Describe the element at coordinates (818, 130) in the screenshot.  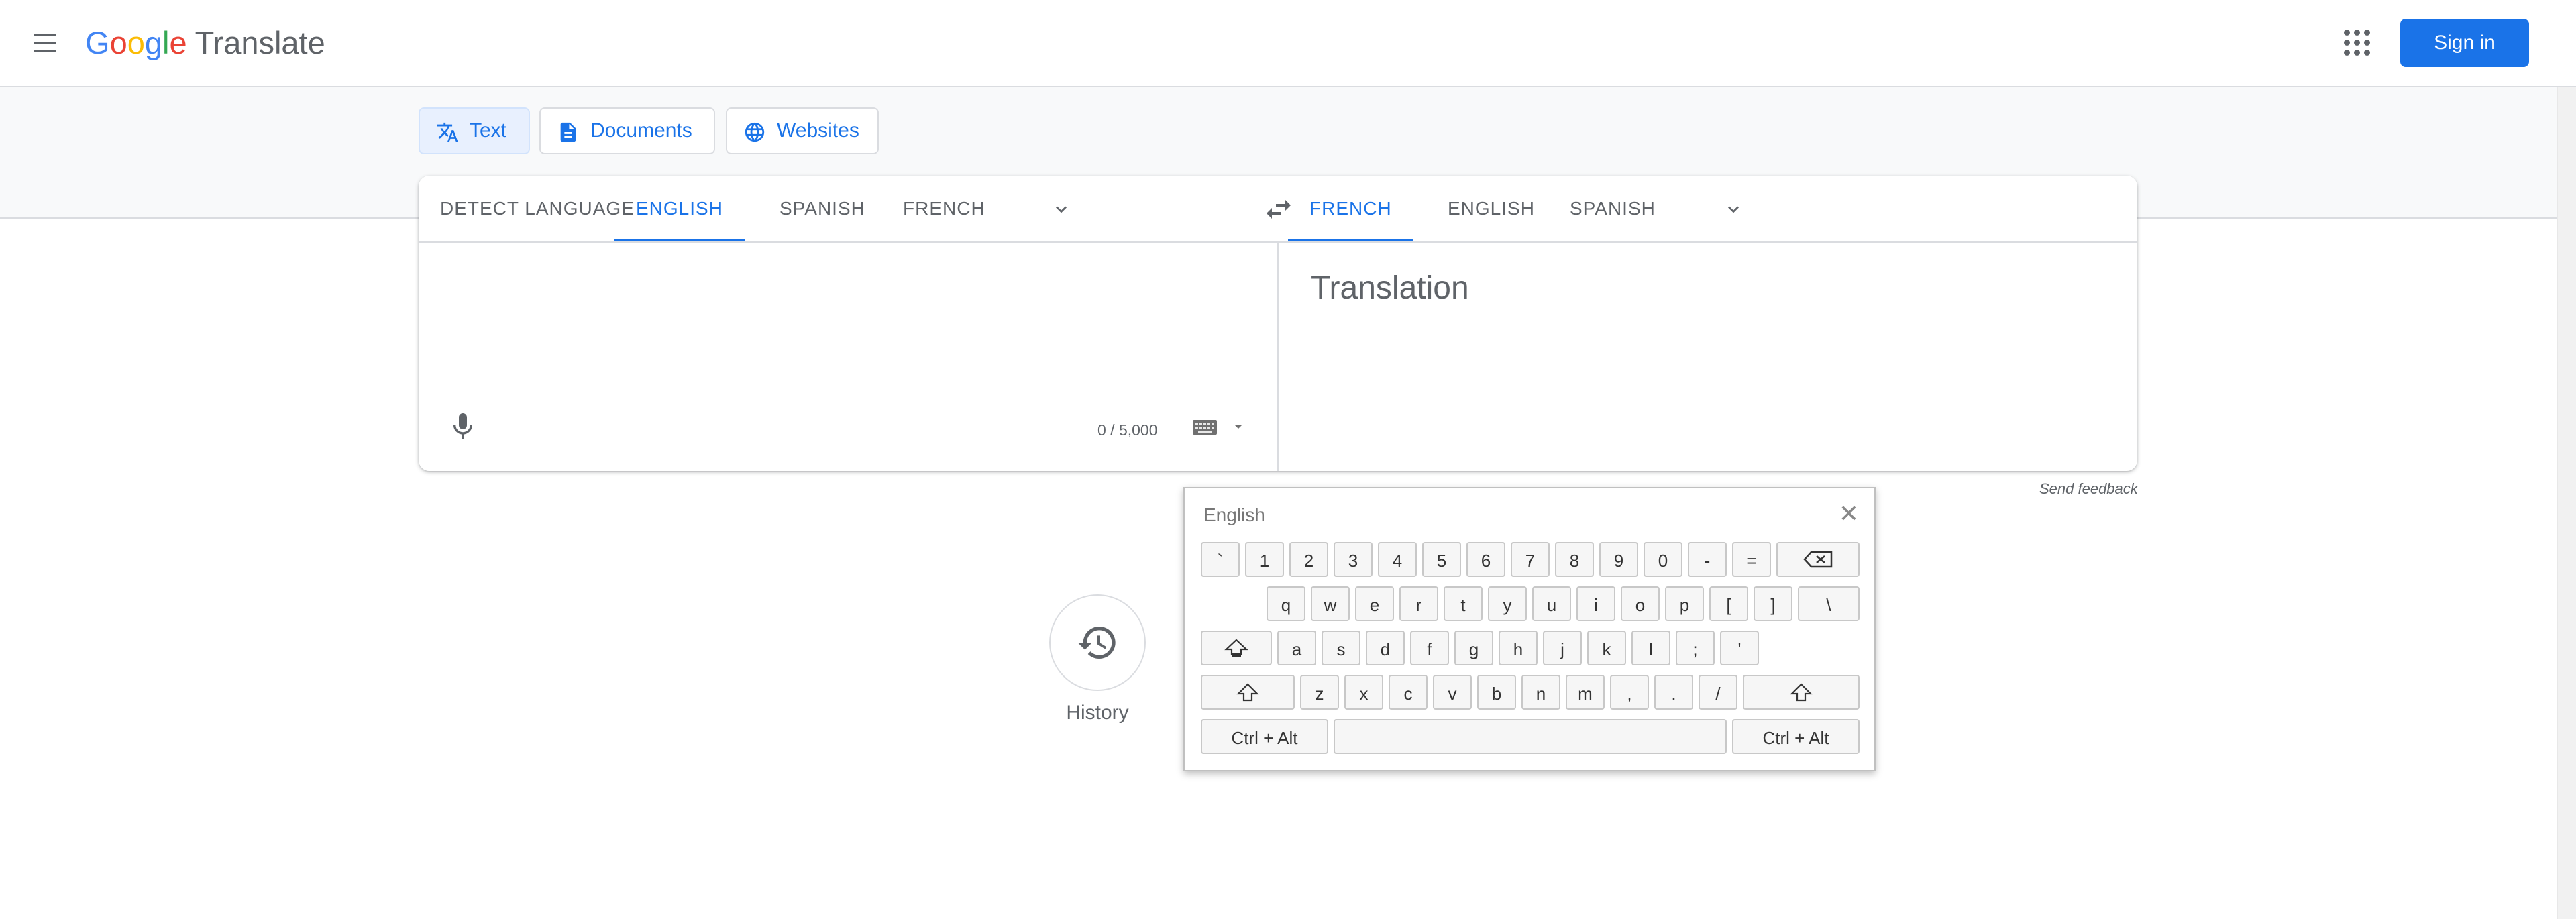
I see `tab-websites-label: Websites` at that location.